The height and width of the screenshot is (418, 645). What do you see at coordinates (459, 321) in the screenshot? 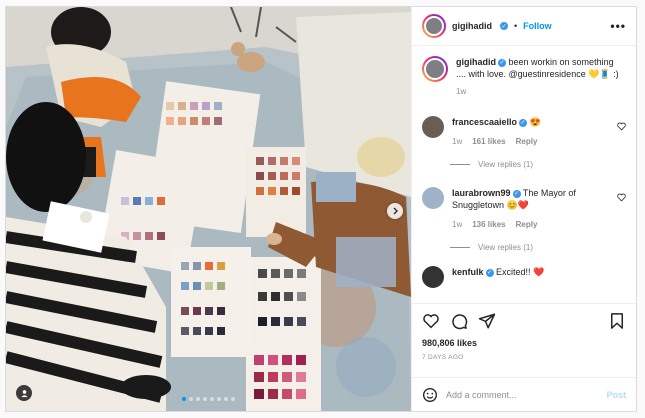
I see `comment-icon` at bounding box center [459, 321].